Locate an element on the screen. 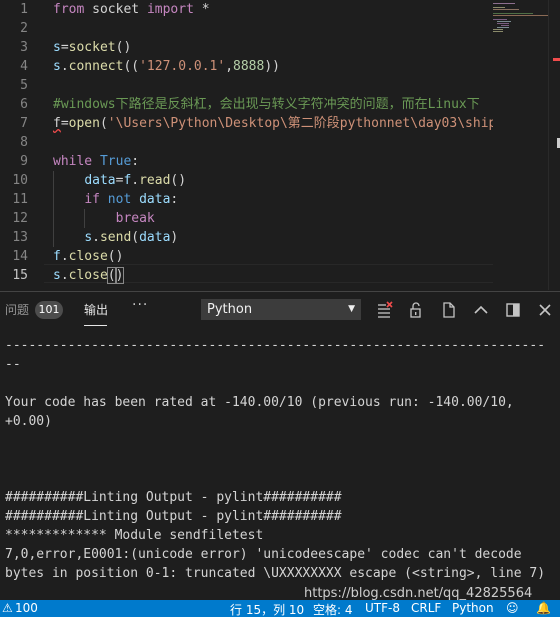 Image resolution: width=560 pixels, height=617 pixels. code-token: if is located at coordinates (92, 199).